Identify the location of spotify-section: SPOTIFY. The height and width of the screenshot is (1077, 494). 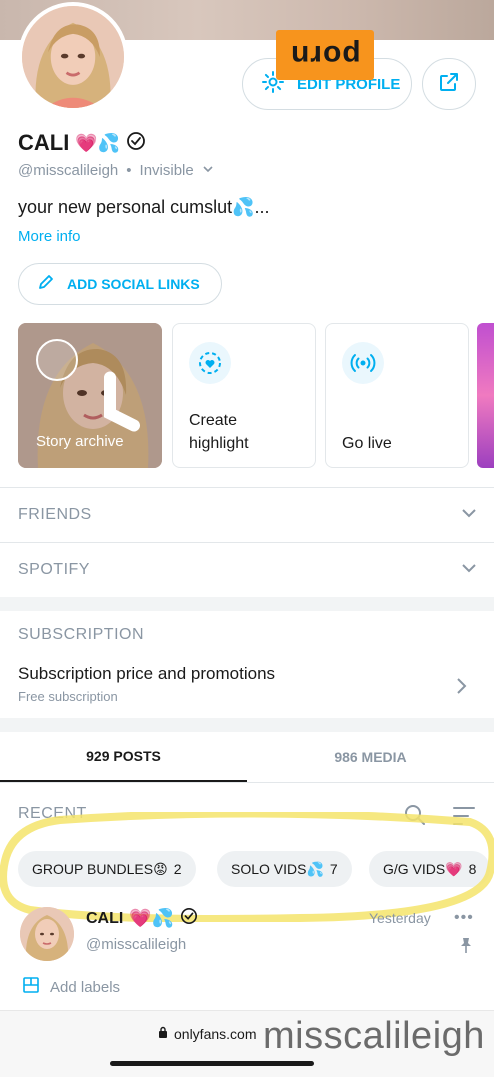
(248, 570).